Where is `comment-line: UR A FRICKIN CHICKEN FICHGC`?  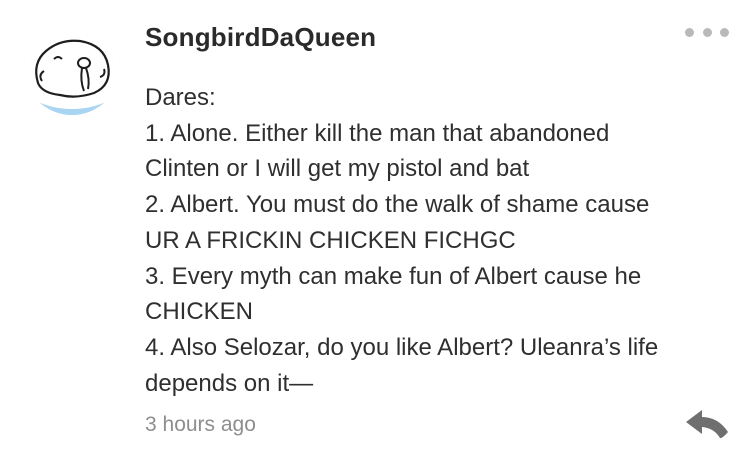 comment-line: UR A FRICKIN CHICKEN FICHGC is located at coordinates (330, 240).